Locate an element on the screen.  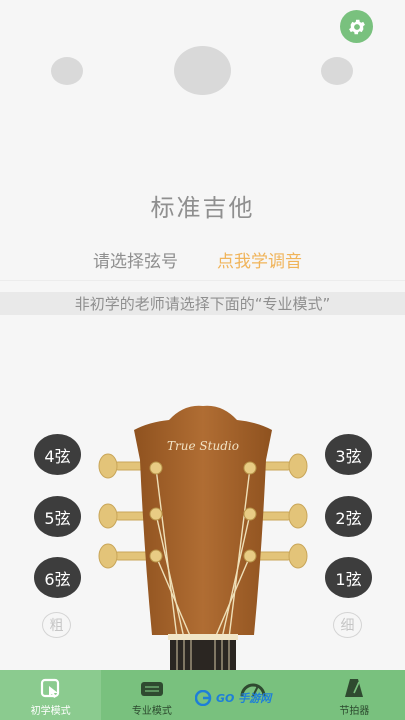
tab-label: 节拍器 is located at coordinates (354, 711).